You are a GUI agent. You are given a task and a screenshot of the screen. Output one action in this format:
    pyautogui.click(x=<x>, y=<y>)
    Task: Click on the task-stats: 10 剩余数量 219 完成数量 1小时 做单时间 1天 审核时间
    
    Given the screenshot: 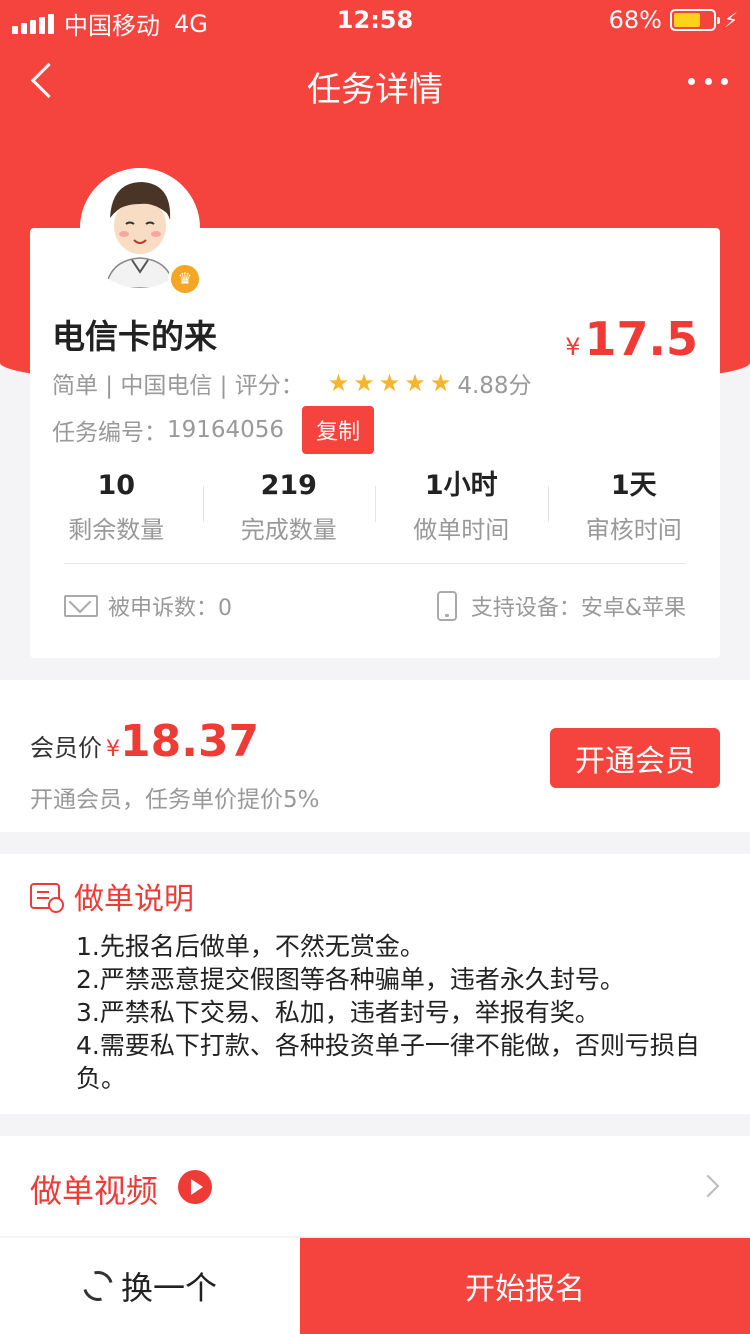 What is the action you would take?
    pyautogui.click(x=375, y=506)
    